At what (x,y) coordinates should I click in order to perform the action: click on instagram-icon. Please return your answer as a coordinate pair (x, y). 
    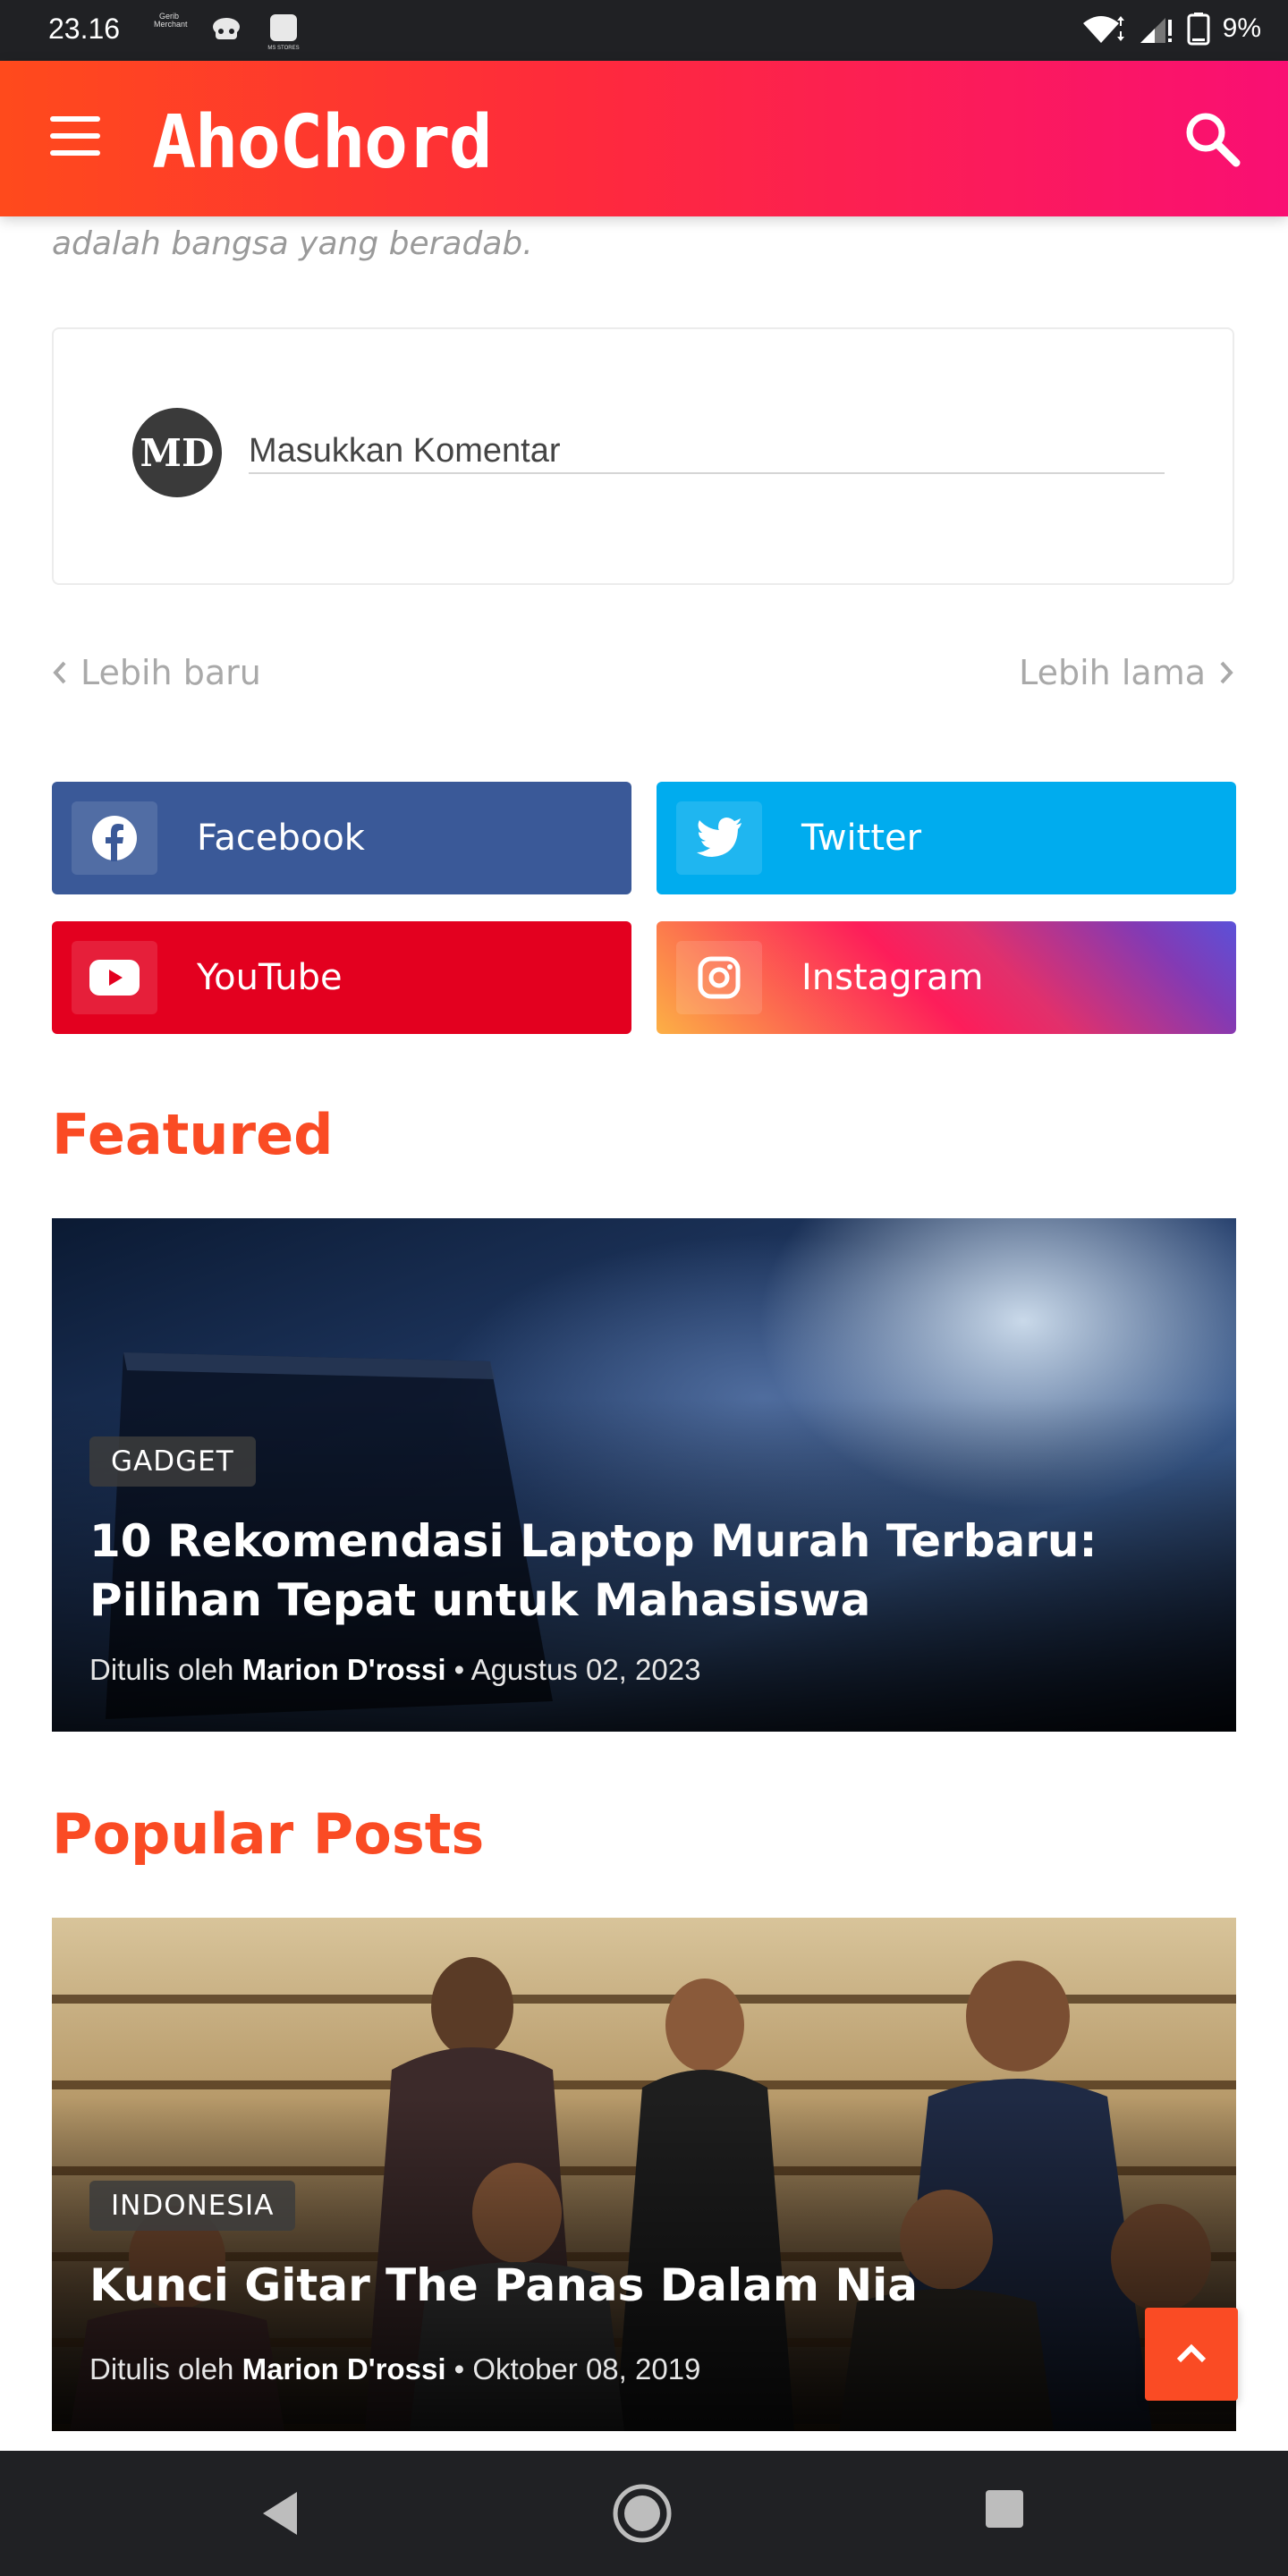
    Looking at the image, I should click on (719, 977).